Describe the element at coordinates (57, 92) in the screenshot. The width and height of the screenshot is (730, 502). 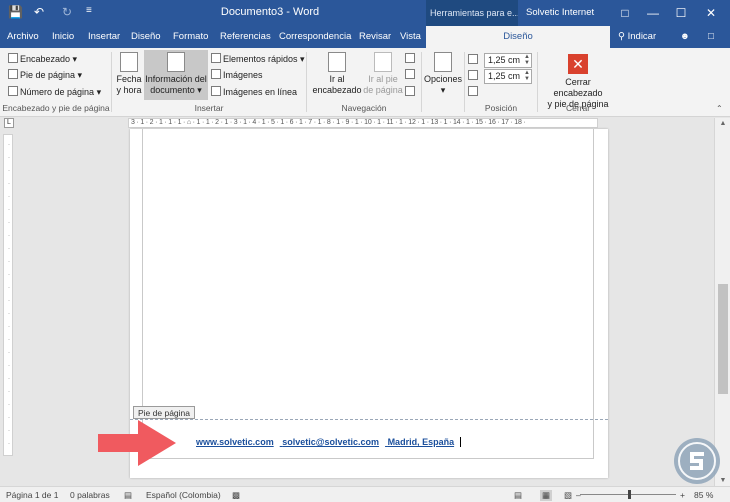
I see `numero-label: Número de página` at that location.